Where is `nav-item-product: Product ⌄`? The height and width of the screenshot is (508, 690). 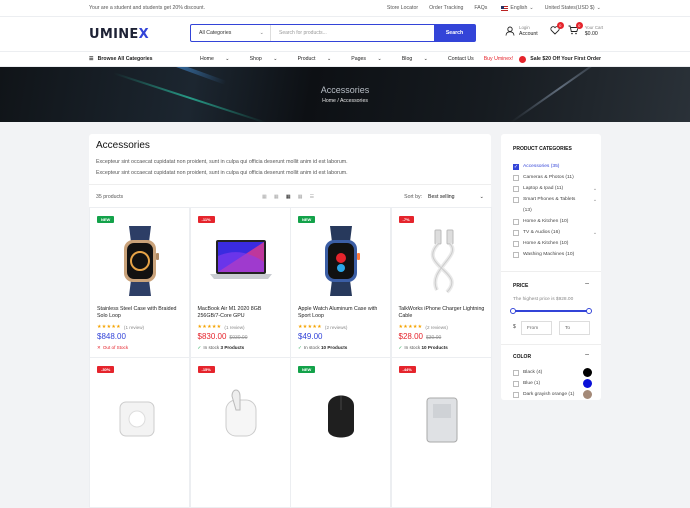
nav-item-product: Product ⌄ is located at coordinates (320, 59).